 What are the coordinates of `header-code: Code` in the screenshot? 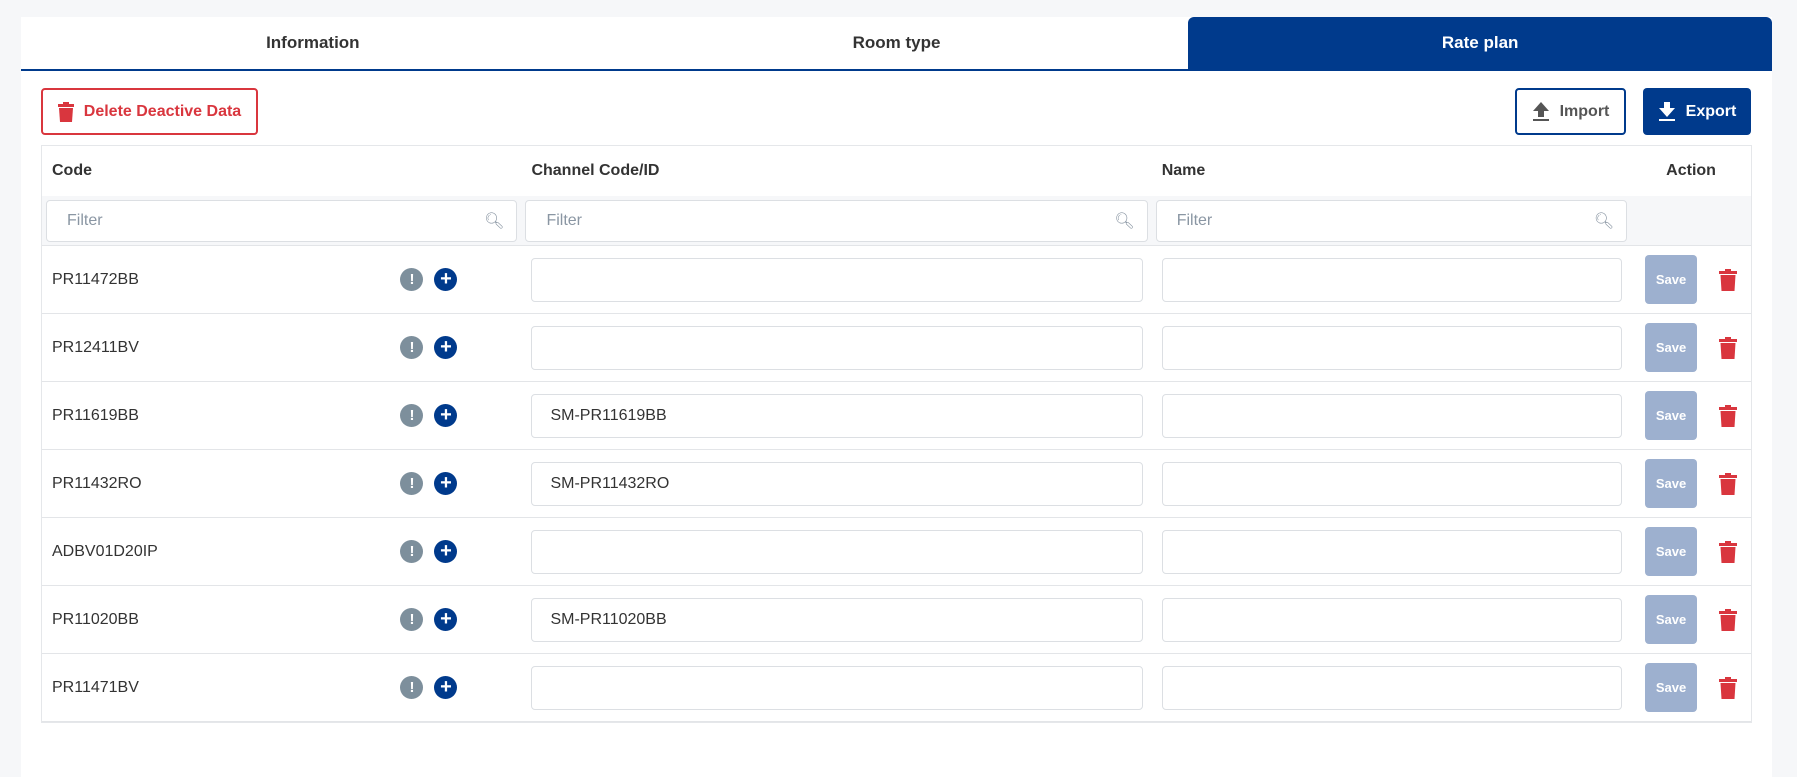 It's located at (72, 170).